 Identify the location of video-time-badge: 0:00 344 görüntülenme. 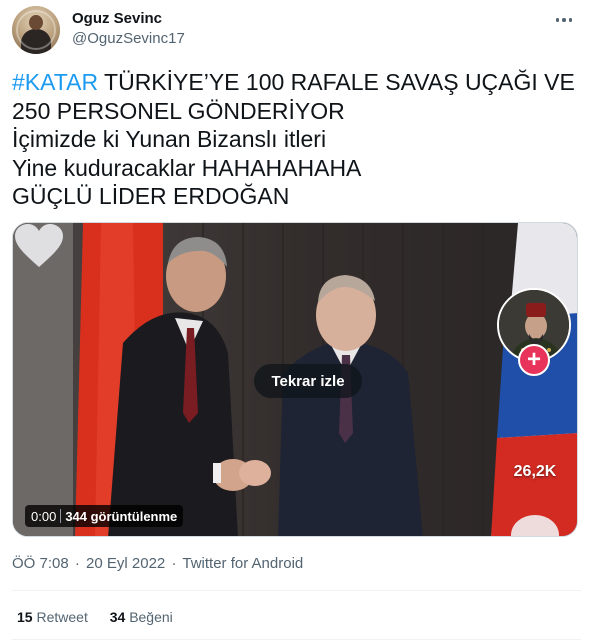
(104, 516).